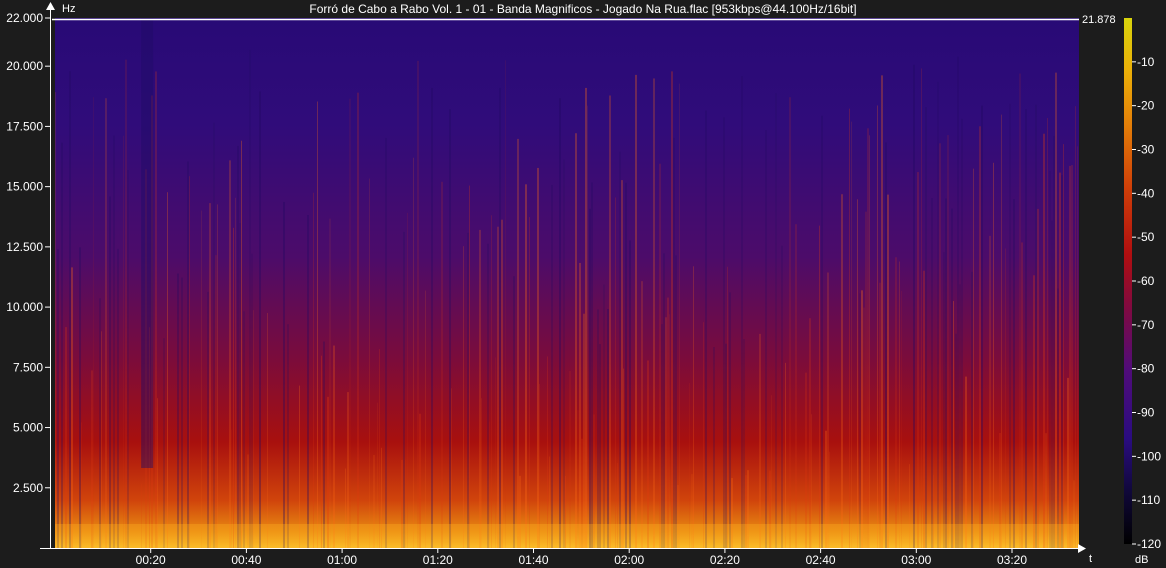 This screenshot has width=1166, height=568. What do you see at coordinates (1146, 106) in the screenshot?
I see `colorbar-tick-label: -20` at bounding box center [1146, 106].